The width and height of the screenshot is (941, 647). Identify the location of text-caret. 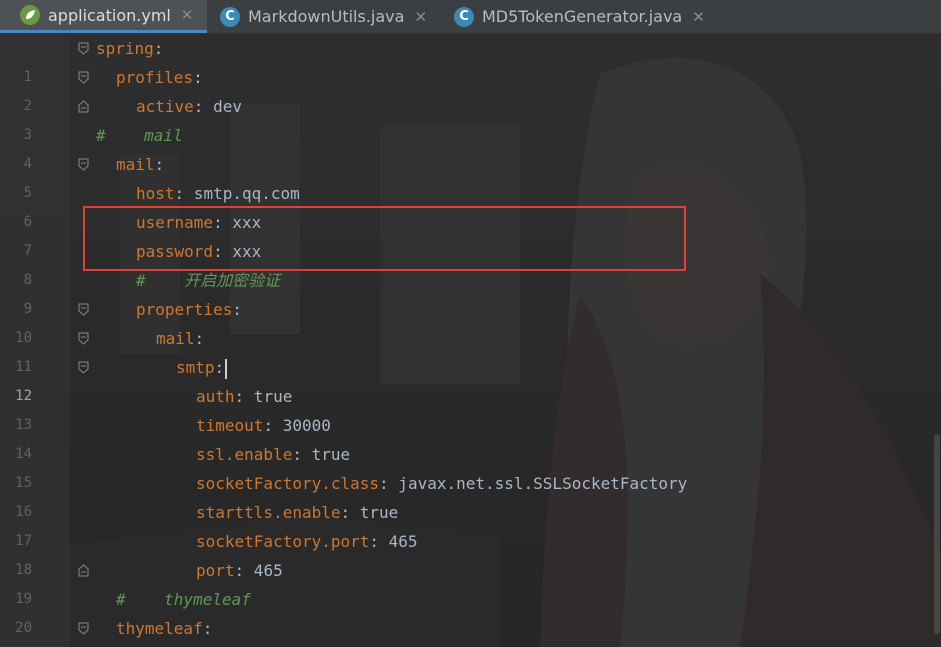
(226, 368).